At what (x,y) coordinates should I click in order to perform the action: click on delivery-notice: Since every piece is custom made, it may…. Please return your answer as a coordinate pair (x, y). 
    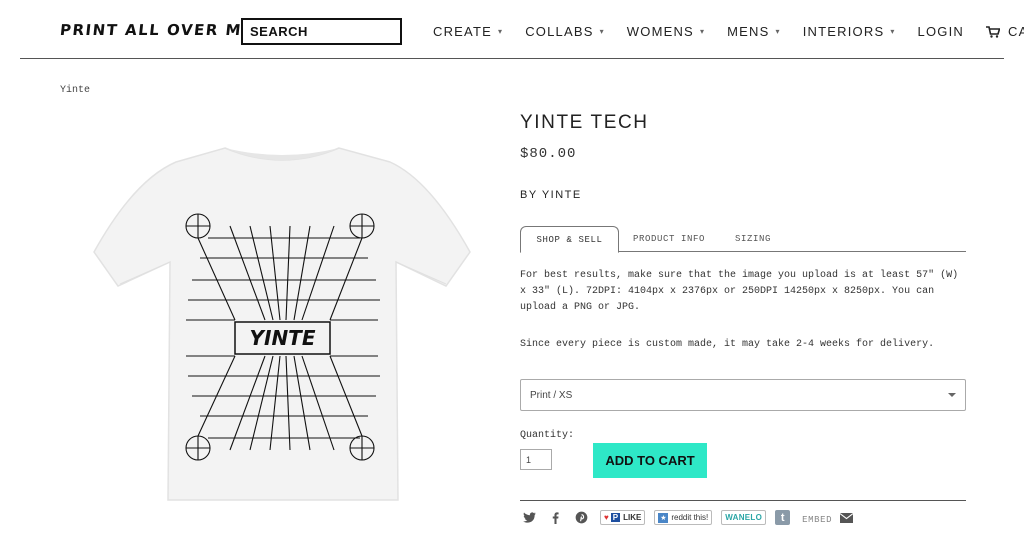
    Looking at the image, I should click on (727, 344).